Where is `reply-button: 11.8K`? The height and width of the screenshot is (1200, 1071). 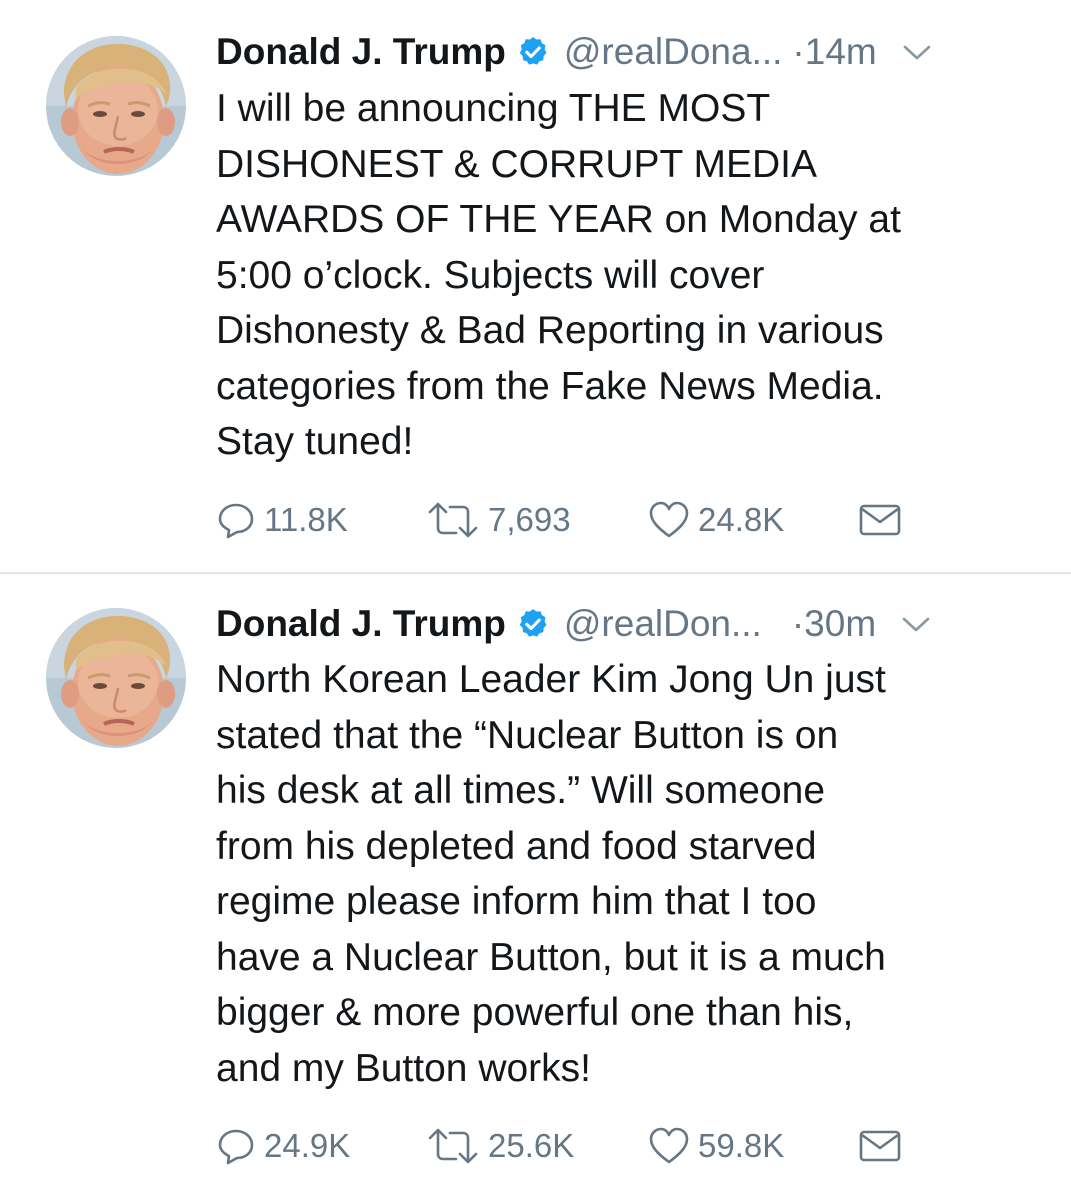
reply-button: 11.8K is located at coordinates (282, 520).